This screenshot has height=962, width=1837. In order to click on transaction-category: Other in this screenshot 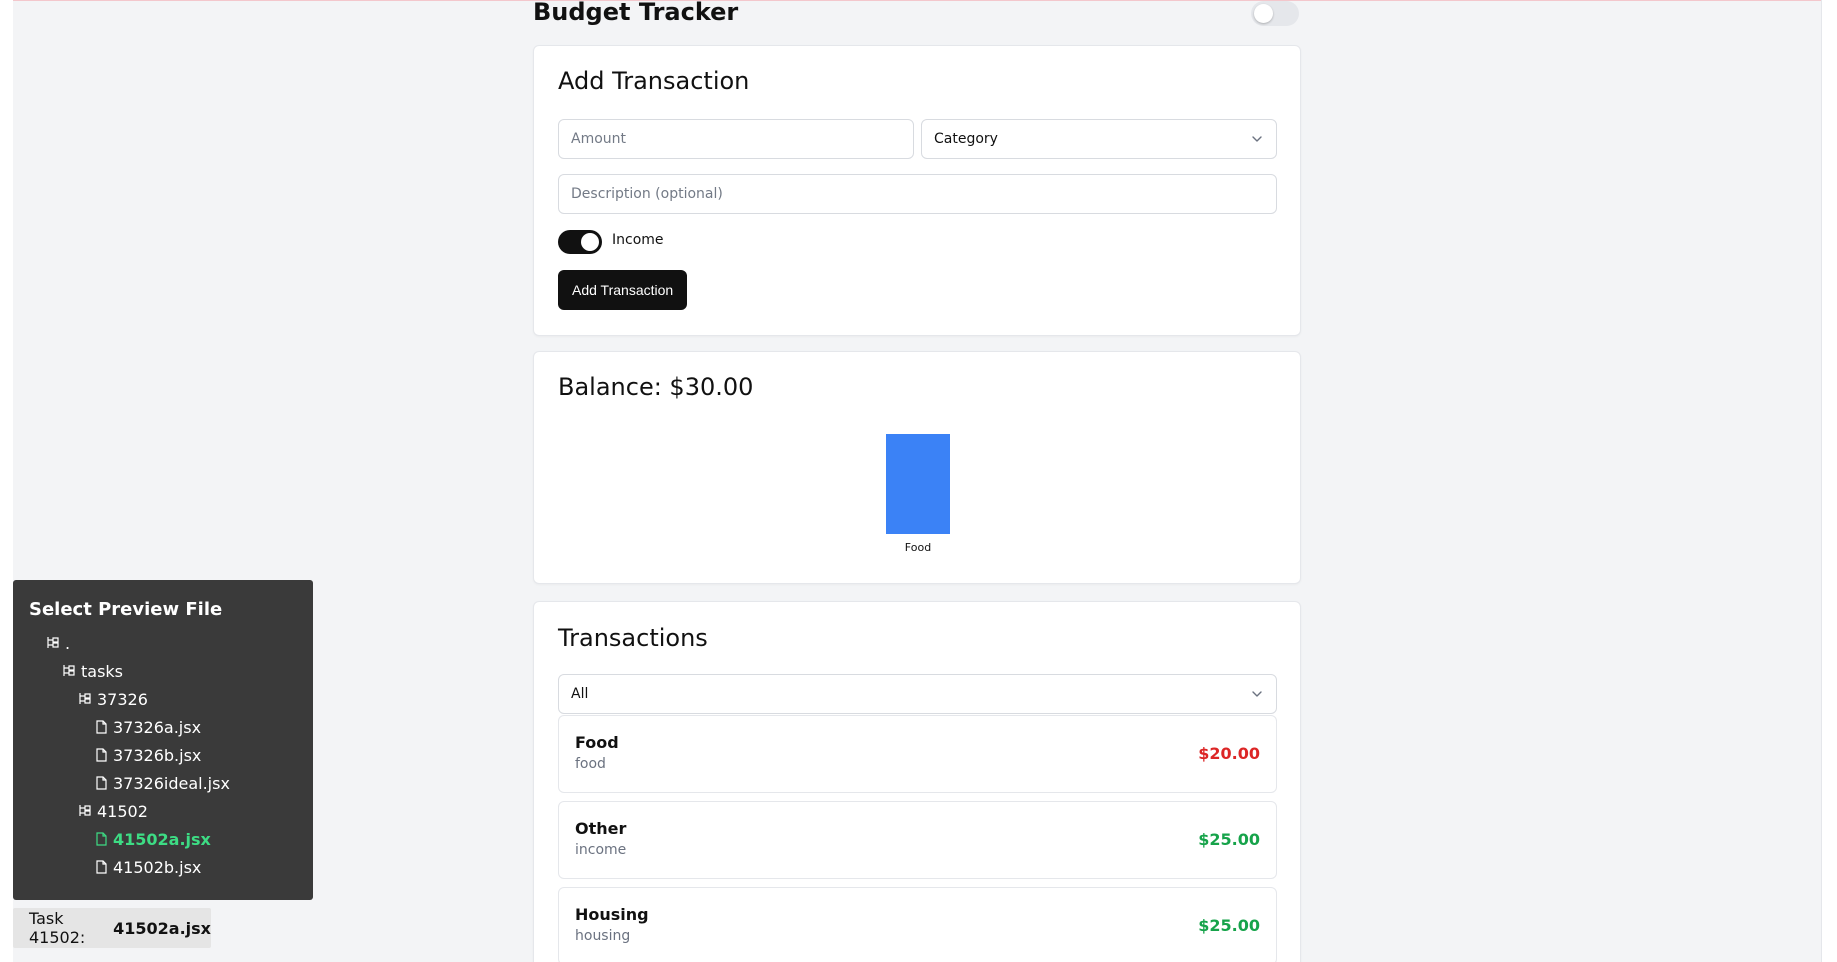, I will do `click(601, 828)`.